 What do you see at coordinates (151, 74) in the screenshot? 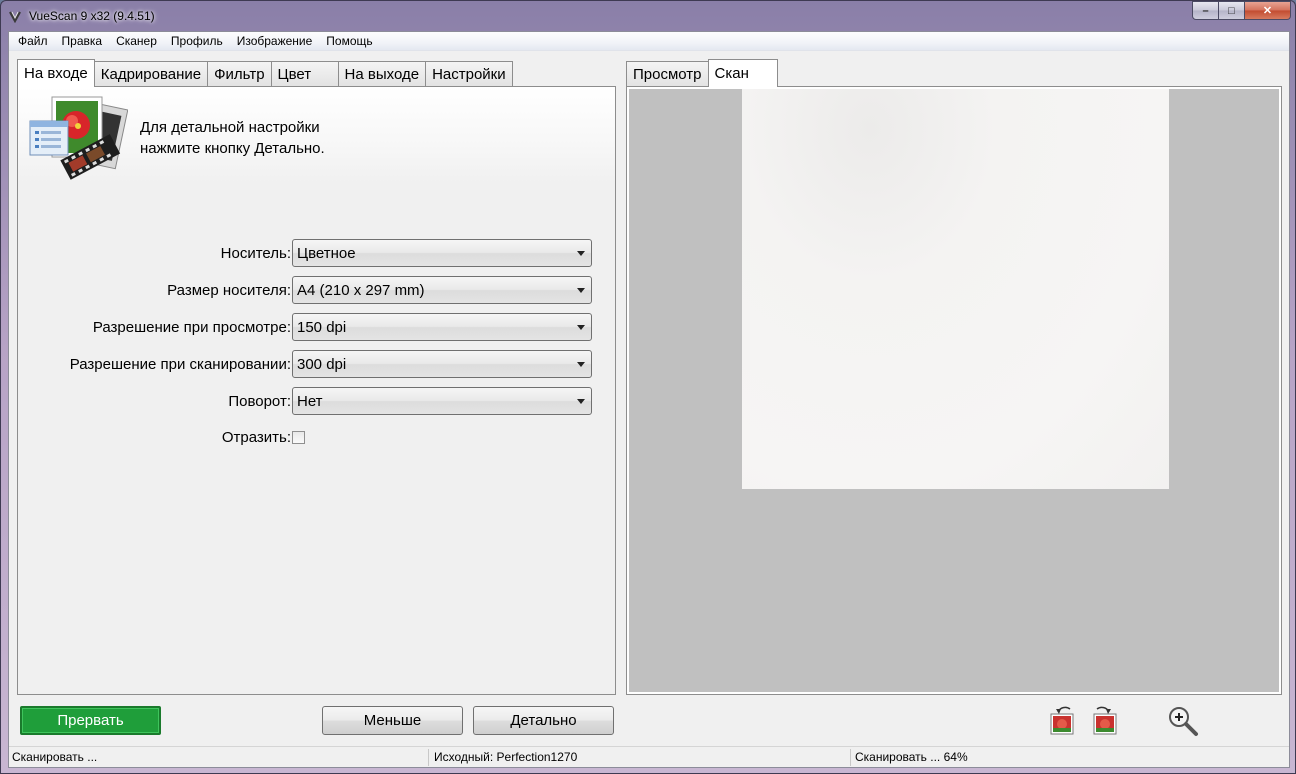
I see `tab-crop: Кадрирование` at bounding box center [151, 74].